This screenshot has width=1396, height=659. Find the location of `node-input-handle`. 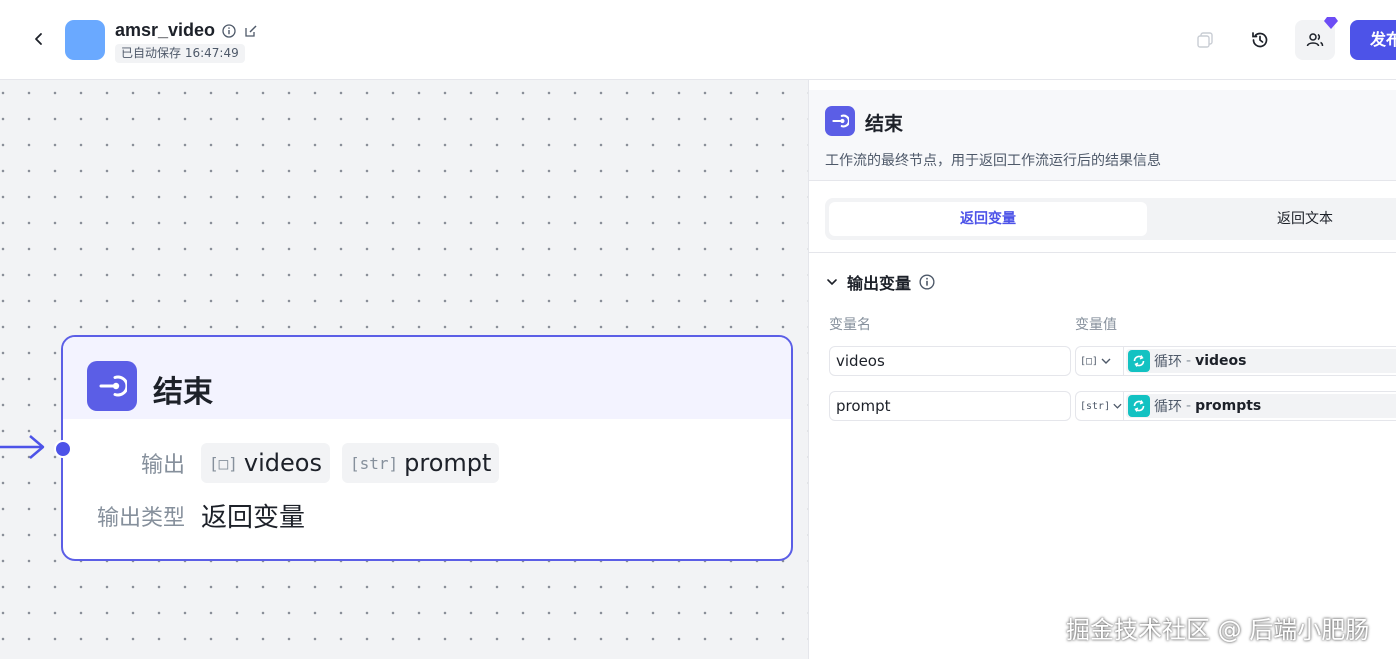

node-input-handle is located at coordinates (63, 449).